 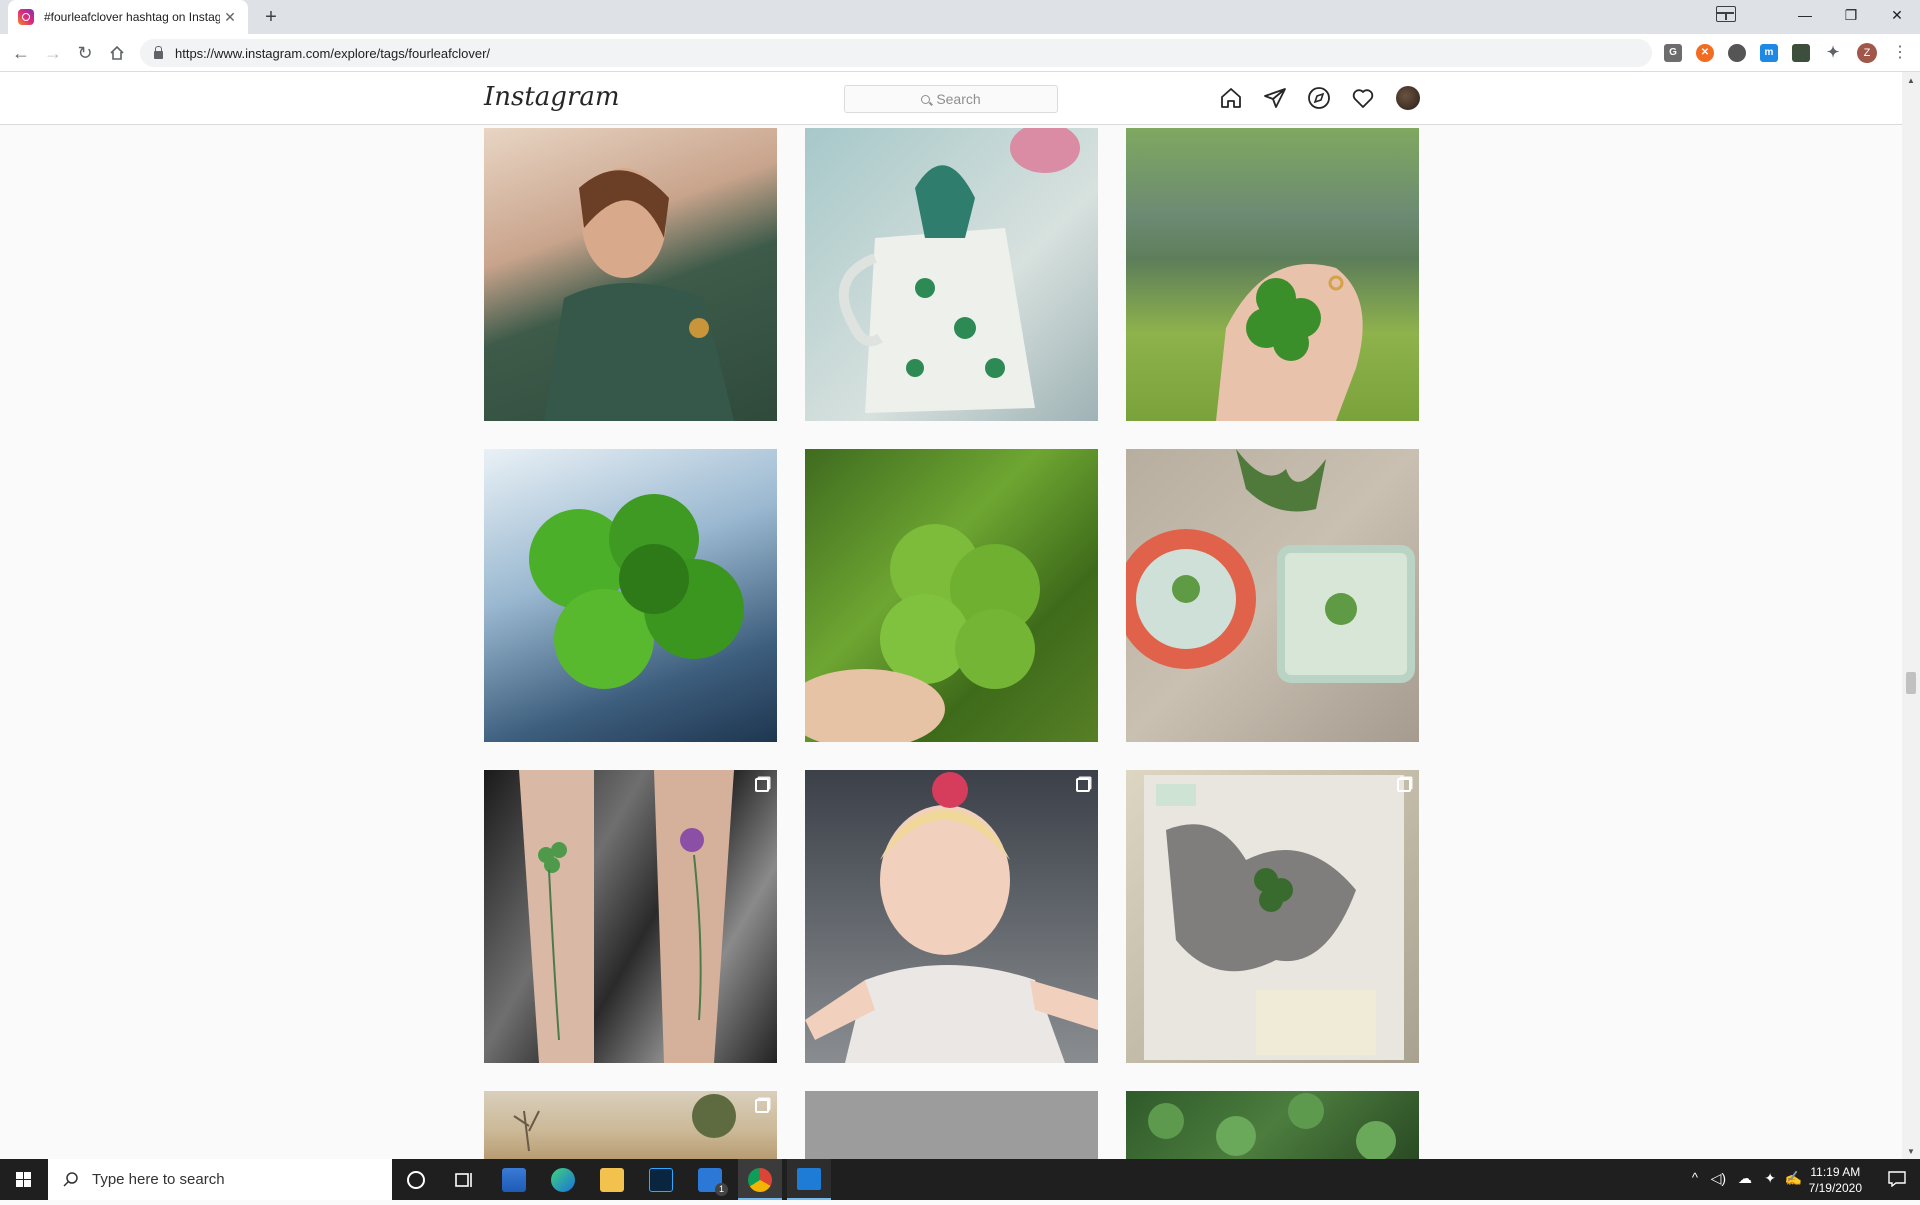 I want to click on tab-title: #fourleafclover hashtag on Instagram, so click(x=132, y=17).